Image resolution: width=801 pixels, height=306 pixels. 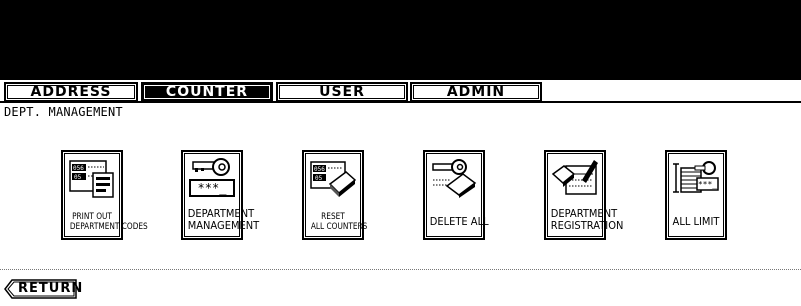 I want to click on print-codes-icon: 056 05, so click(x=91, y=179).